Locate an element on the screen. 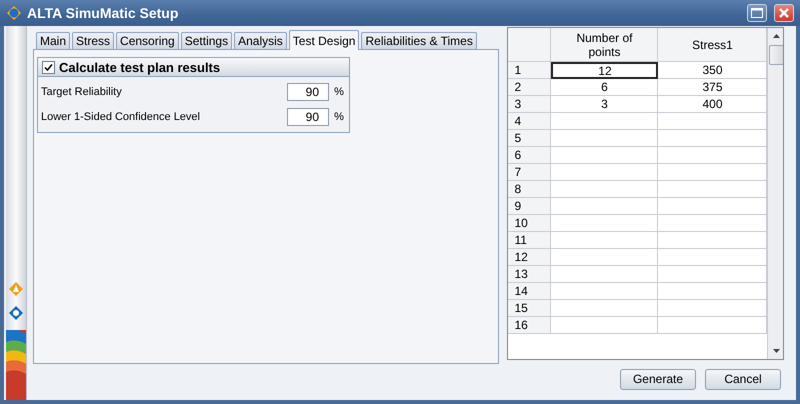 Image resolution: width=800 pixels, height=404 pixels. window-title: ALTA SimuMatic Setup is located at coordinates (103, 13).